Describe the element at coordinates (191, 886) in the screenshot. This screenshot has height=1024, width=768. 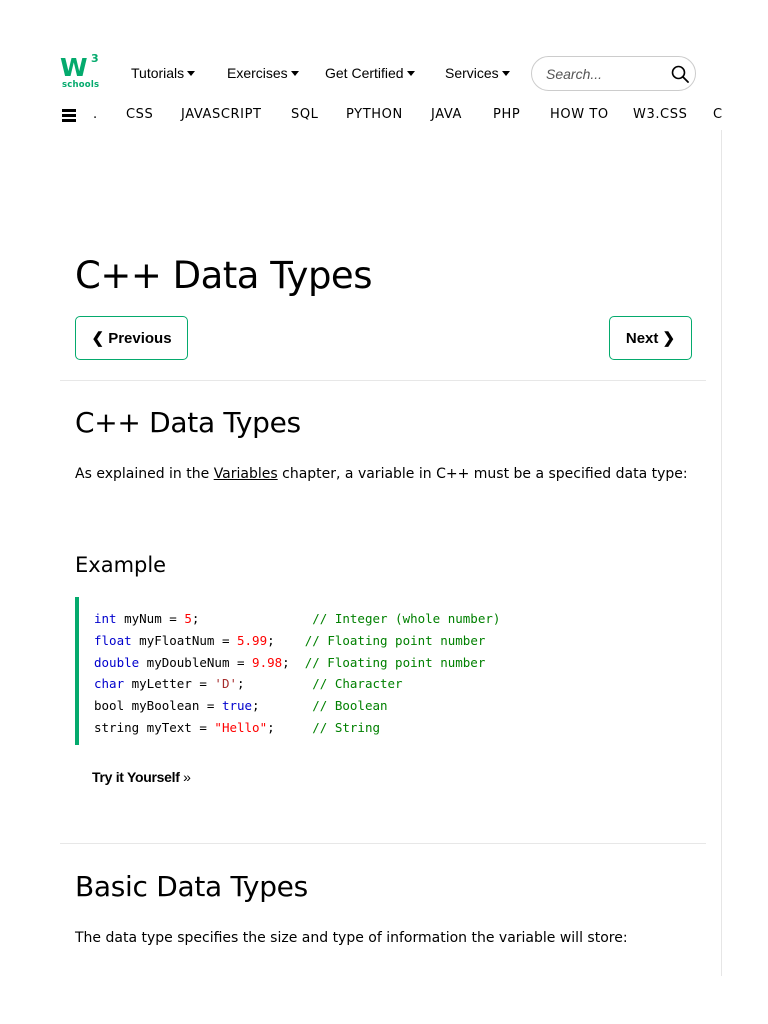
I see `basic-types-heading: Basic Data Types` at that location.